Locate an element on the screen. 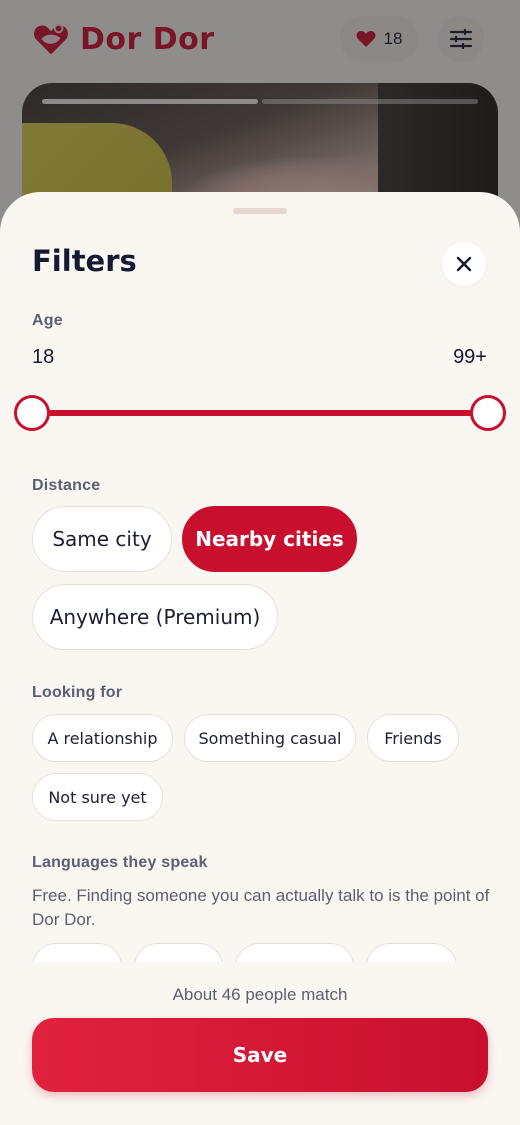 This screenshot has width=520, height=1125. age-min-handle is located at coordinates (32, 413).